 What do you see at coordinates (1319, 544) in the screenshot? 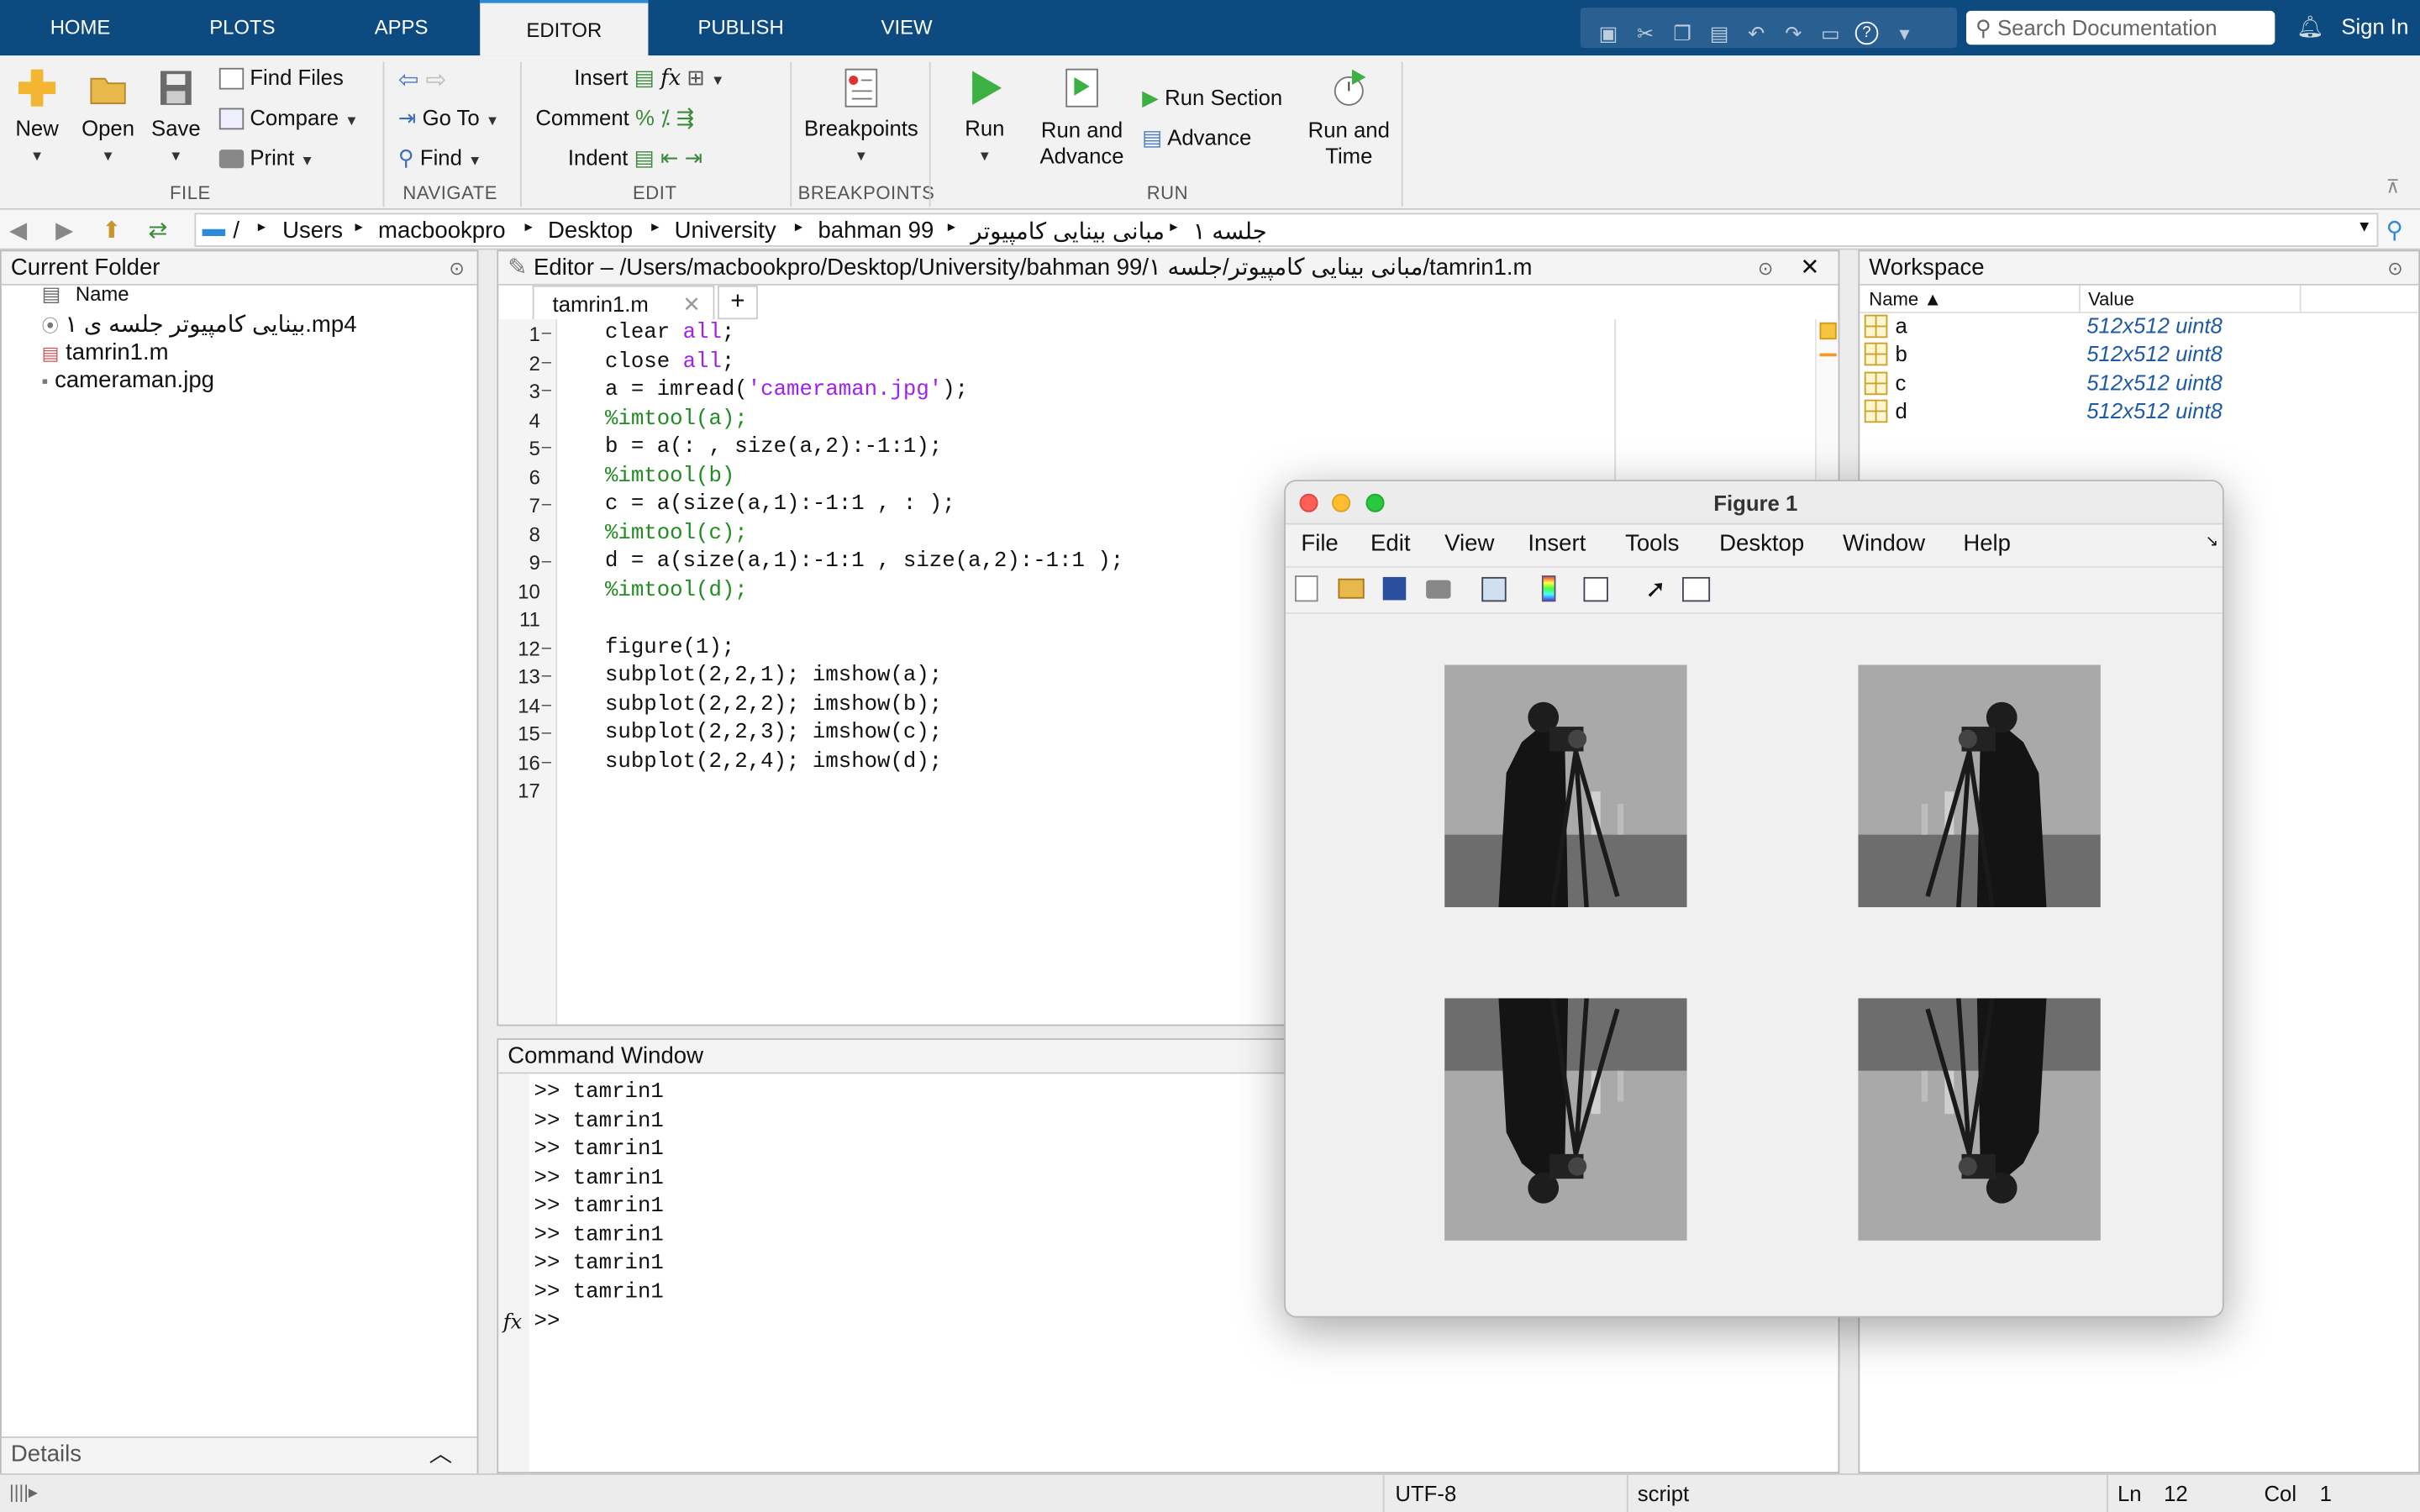
I see `menu-file: File` at bounding box center [1319, 544].